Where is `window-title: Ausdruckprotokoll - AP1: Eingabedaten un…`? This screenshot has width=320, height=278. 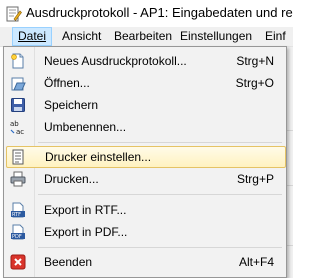
window-title: Ausdruckprotokoll - AP1: Eingabedaten un… is located at coordinates (159, 12).